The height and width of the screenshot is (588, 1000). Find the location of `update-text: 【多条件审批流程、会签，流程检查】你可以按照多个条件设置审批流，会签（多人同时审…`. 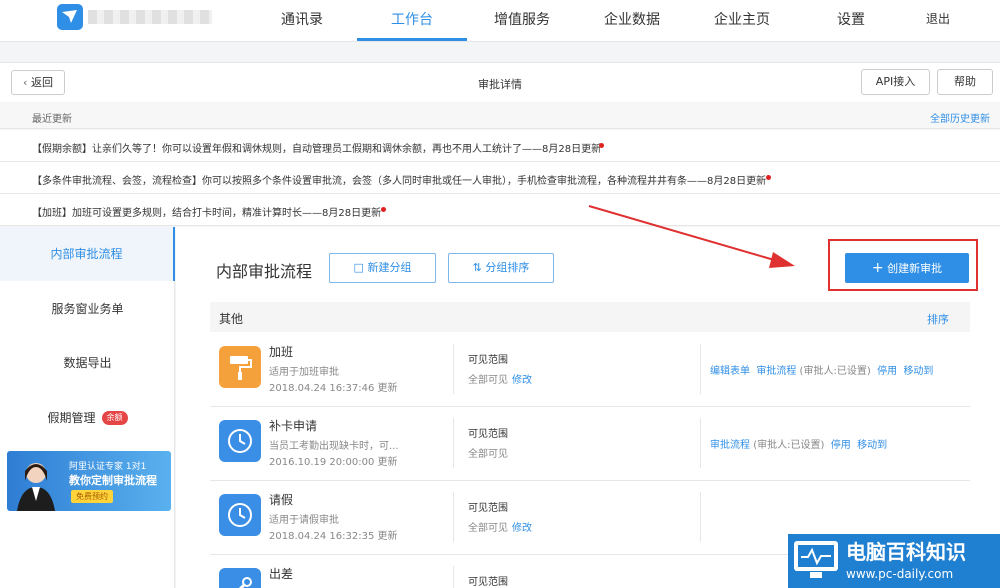

update-text: 【多条件审批流程、会签，流程检查】你可以按照多个条件设置审批流，会签（多人同时审… is located at coordinates (399, 181).